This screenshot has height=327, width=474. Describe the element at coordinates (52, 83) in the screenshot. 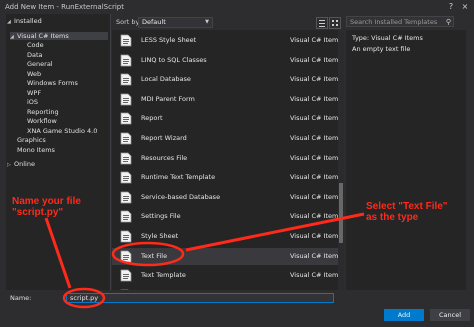

I see `tree-item-windows-forms: Windows Forms` at that location.